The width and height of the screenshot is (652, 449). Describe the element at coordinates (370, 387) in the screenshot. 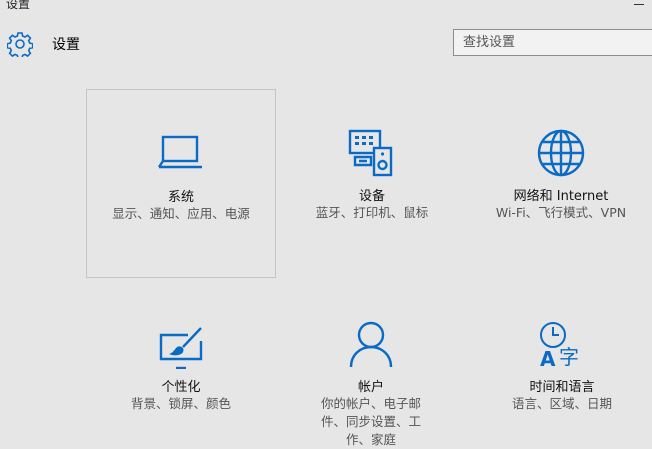

I see `tile-label: 帐户` at that location.